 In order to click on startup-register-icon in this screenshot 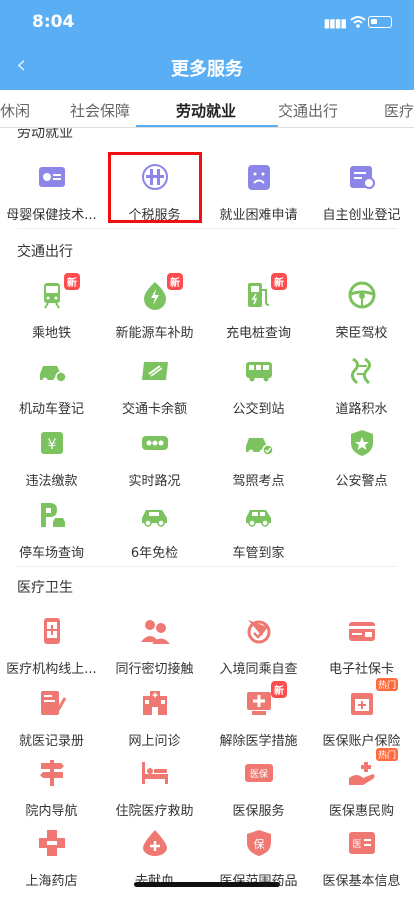, I will do `click(362, 177)`.